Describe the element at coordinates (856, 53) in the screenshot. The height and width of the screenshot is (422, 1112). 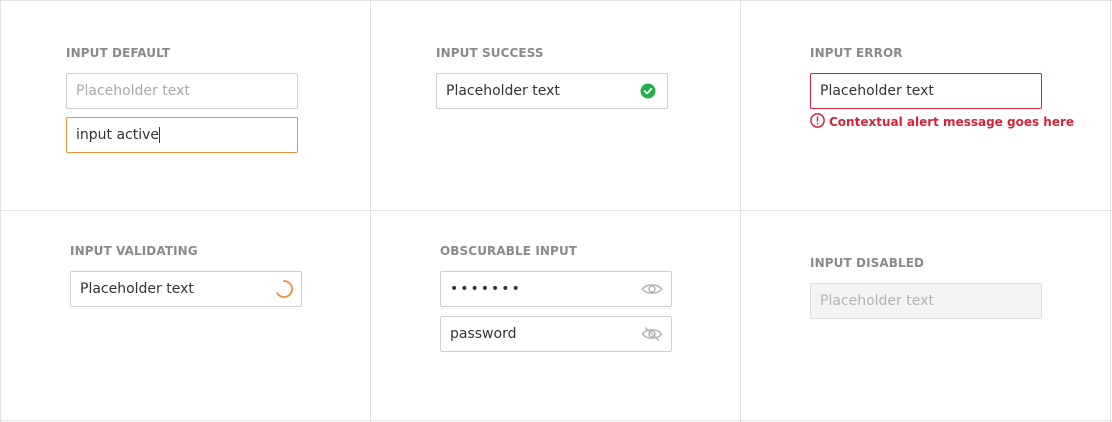
I see `input-error-label: INPUT ERROR` at that location.